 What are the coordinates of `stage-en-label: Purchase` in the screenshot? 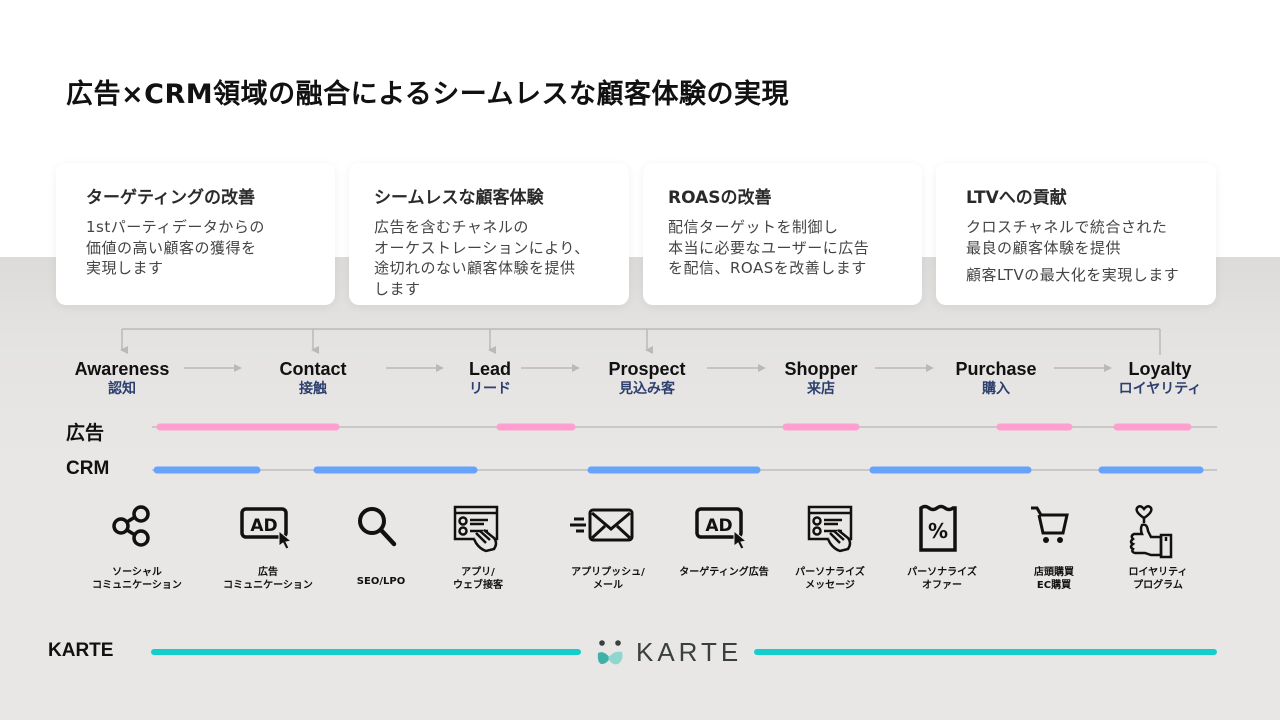 It's located at (996, 369).